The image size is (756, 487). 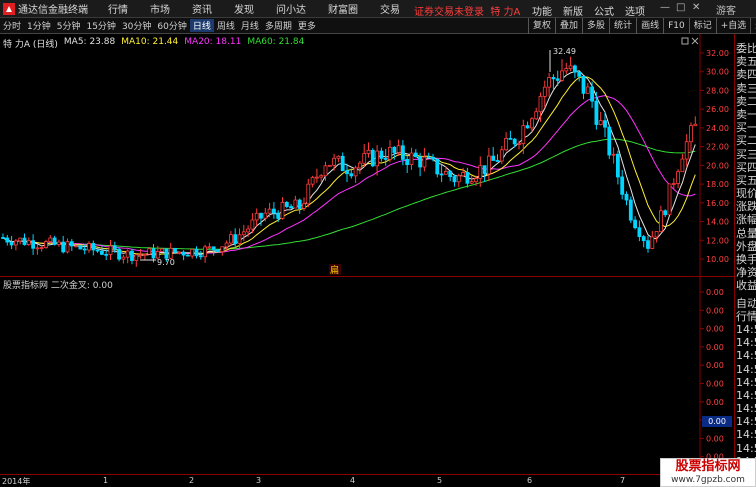 I want to click on menu-item-trade: 交易, so click(x=390, y=8).